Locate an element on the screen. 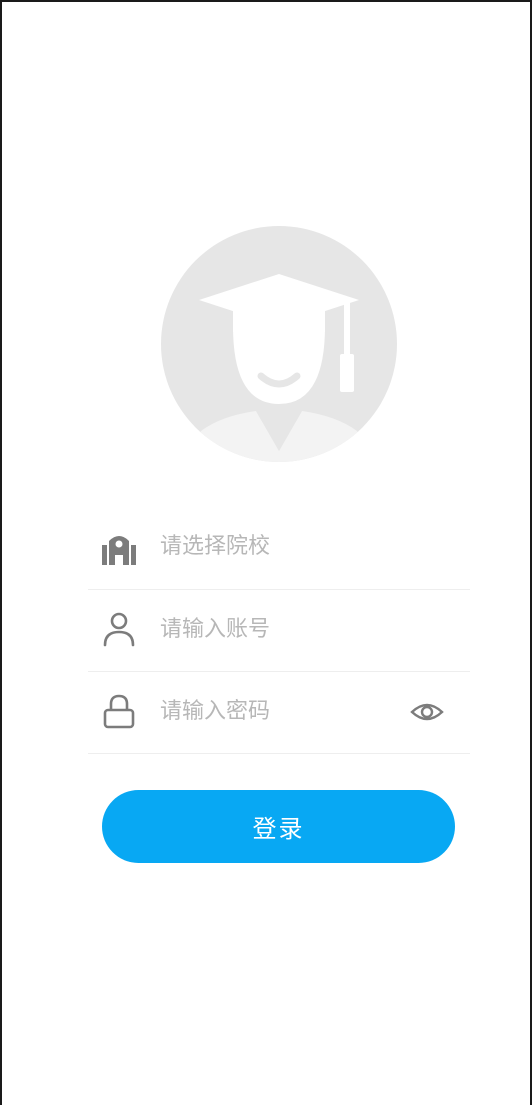 Image resolution: width=532 pixels, height=1105 pixels. eye-icon is located at coordinates (427, 712).